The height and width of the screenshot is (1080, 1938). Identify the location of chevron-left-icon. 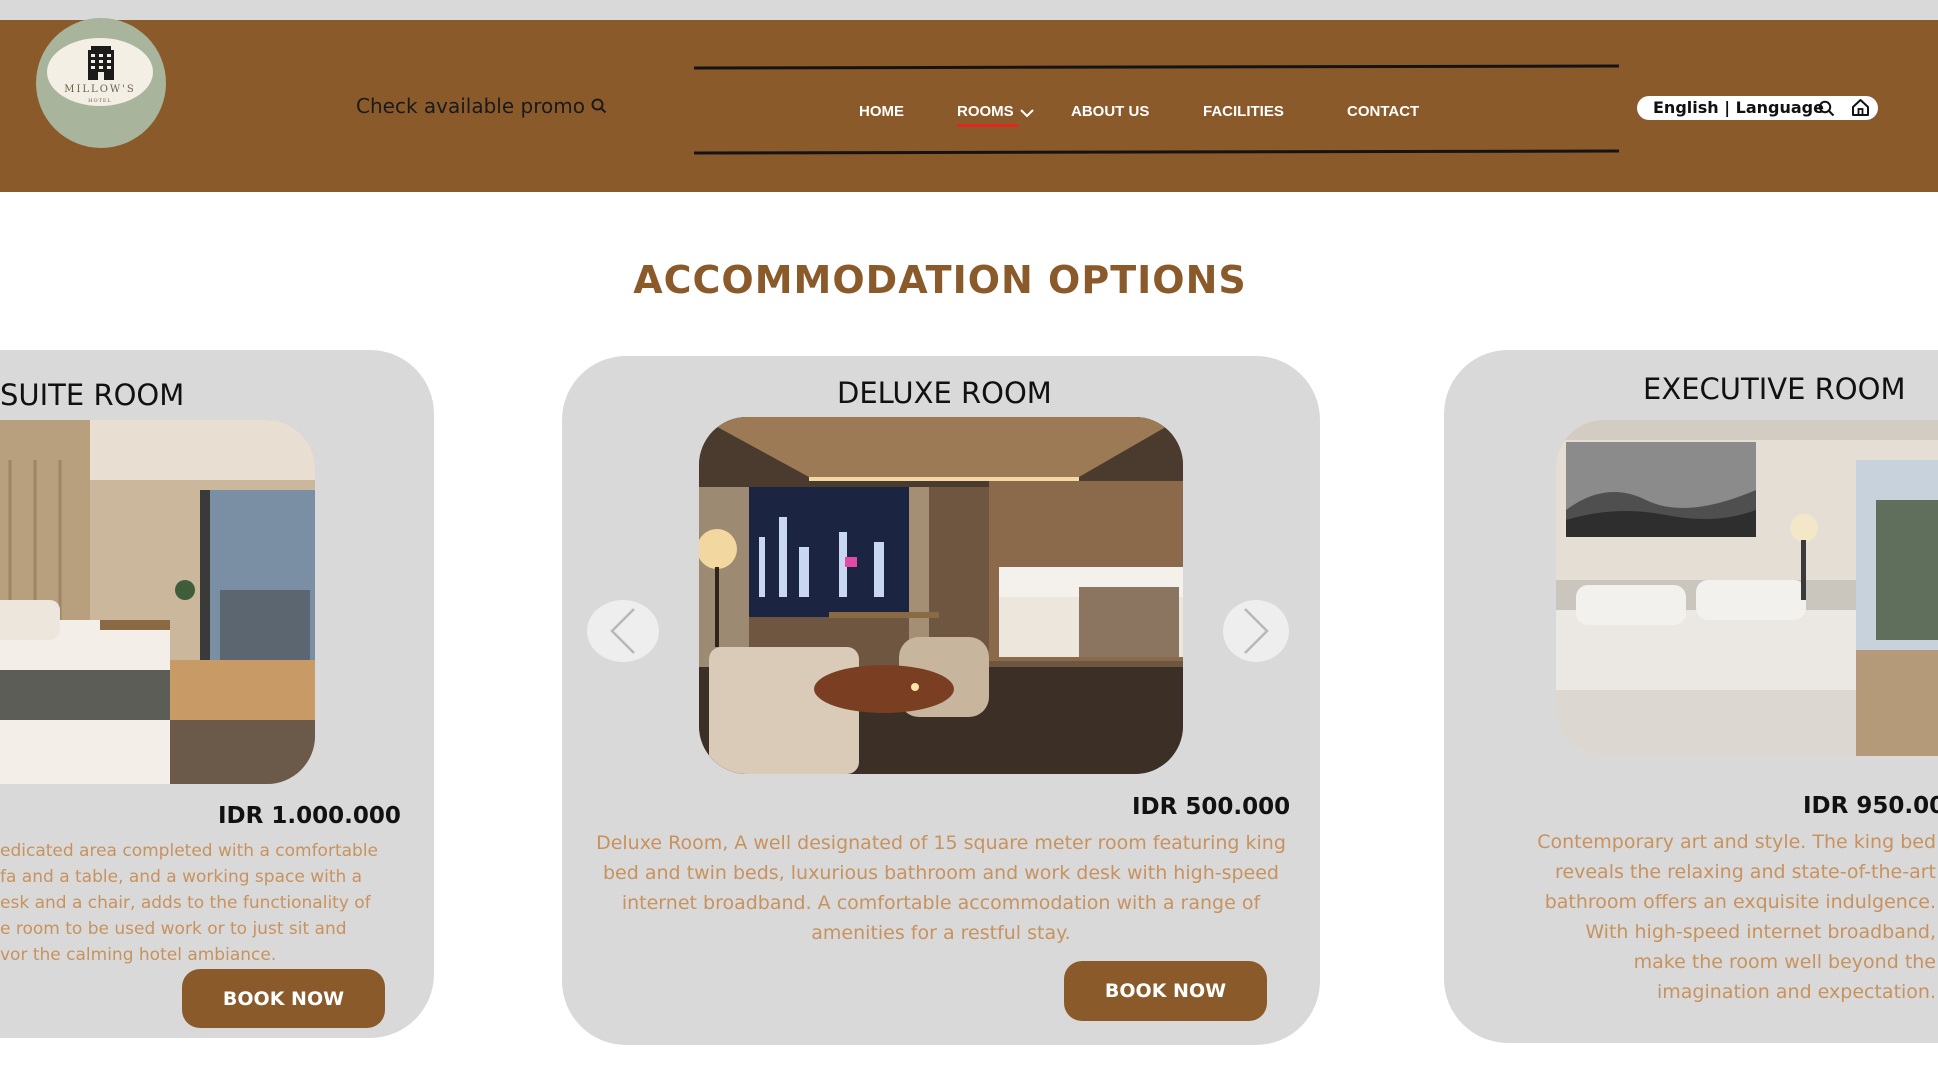
(622, 631).